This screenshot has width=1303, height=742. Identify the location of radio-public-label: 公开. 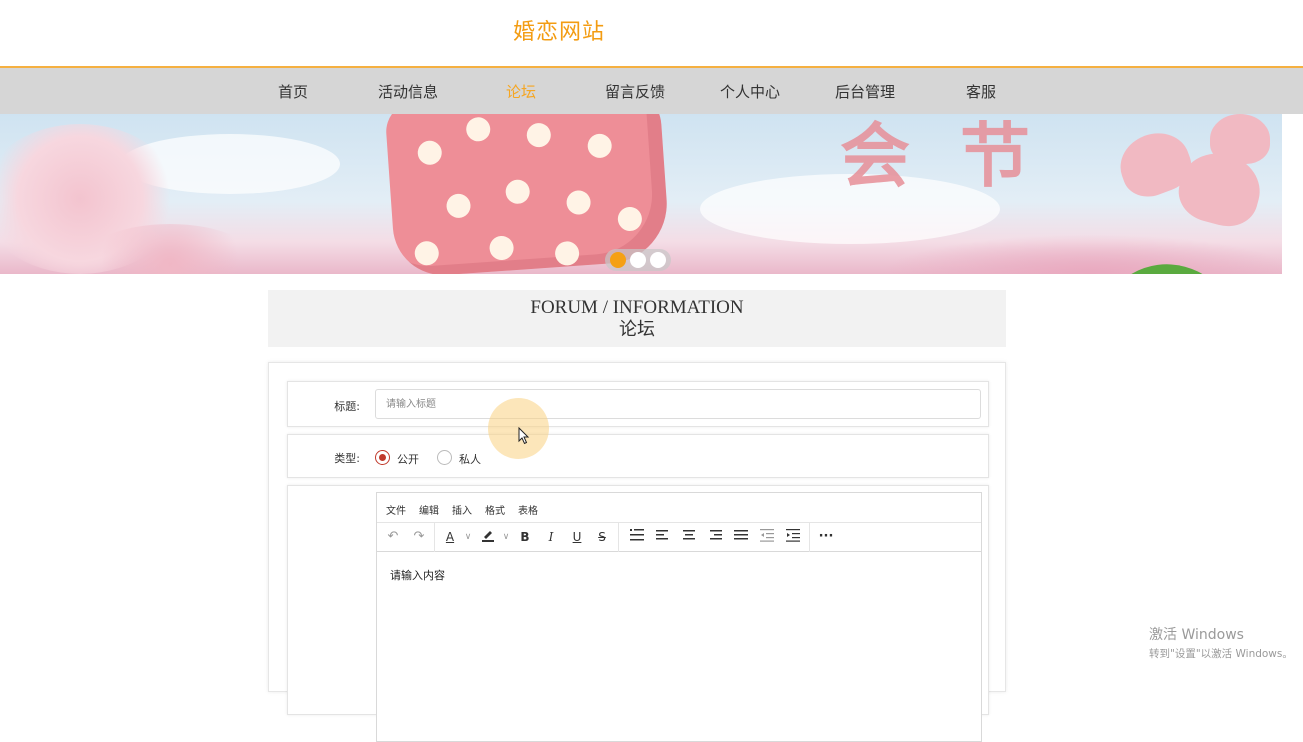
(408, 459).